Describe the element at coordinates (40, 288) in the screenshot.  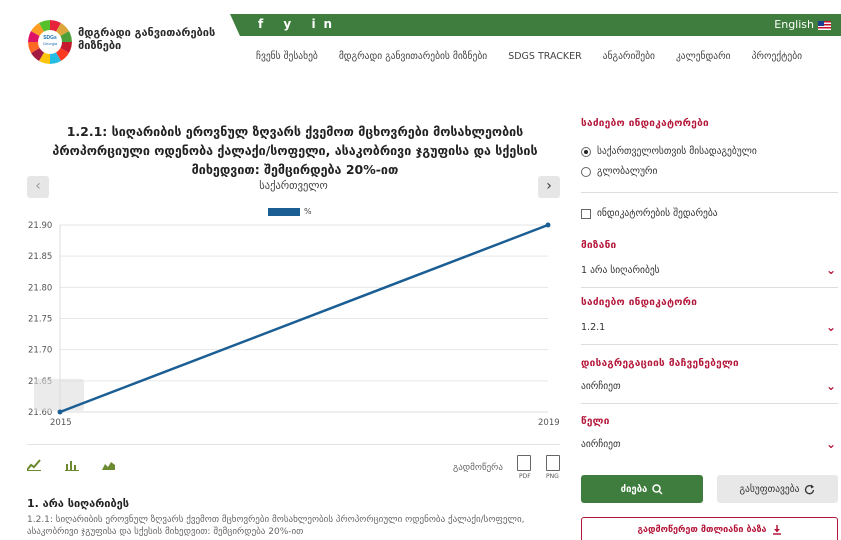
I see `y-tick-label: 21.80` at that location.